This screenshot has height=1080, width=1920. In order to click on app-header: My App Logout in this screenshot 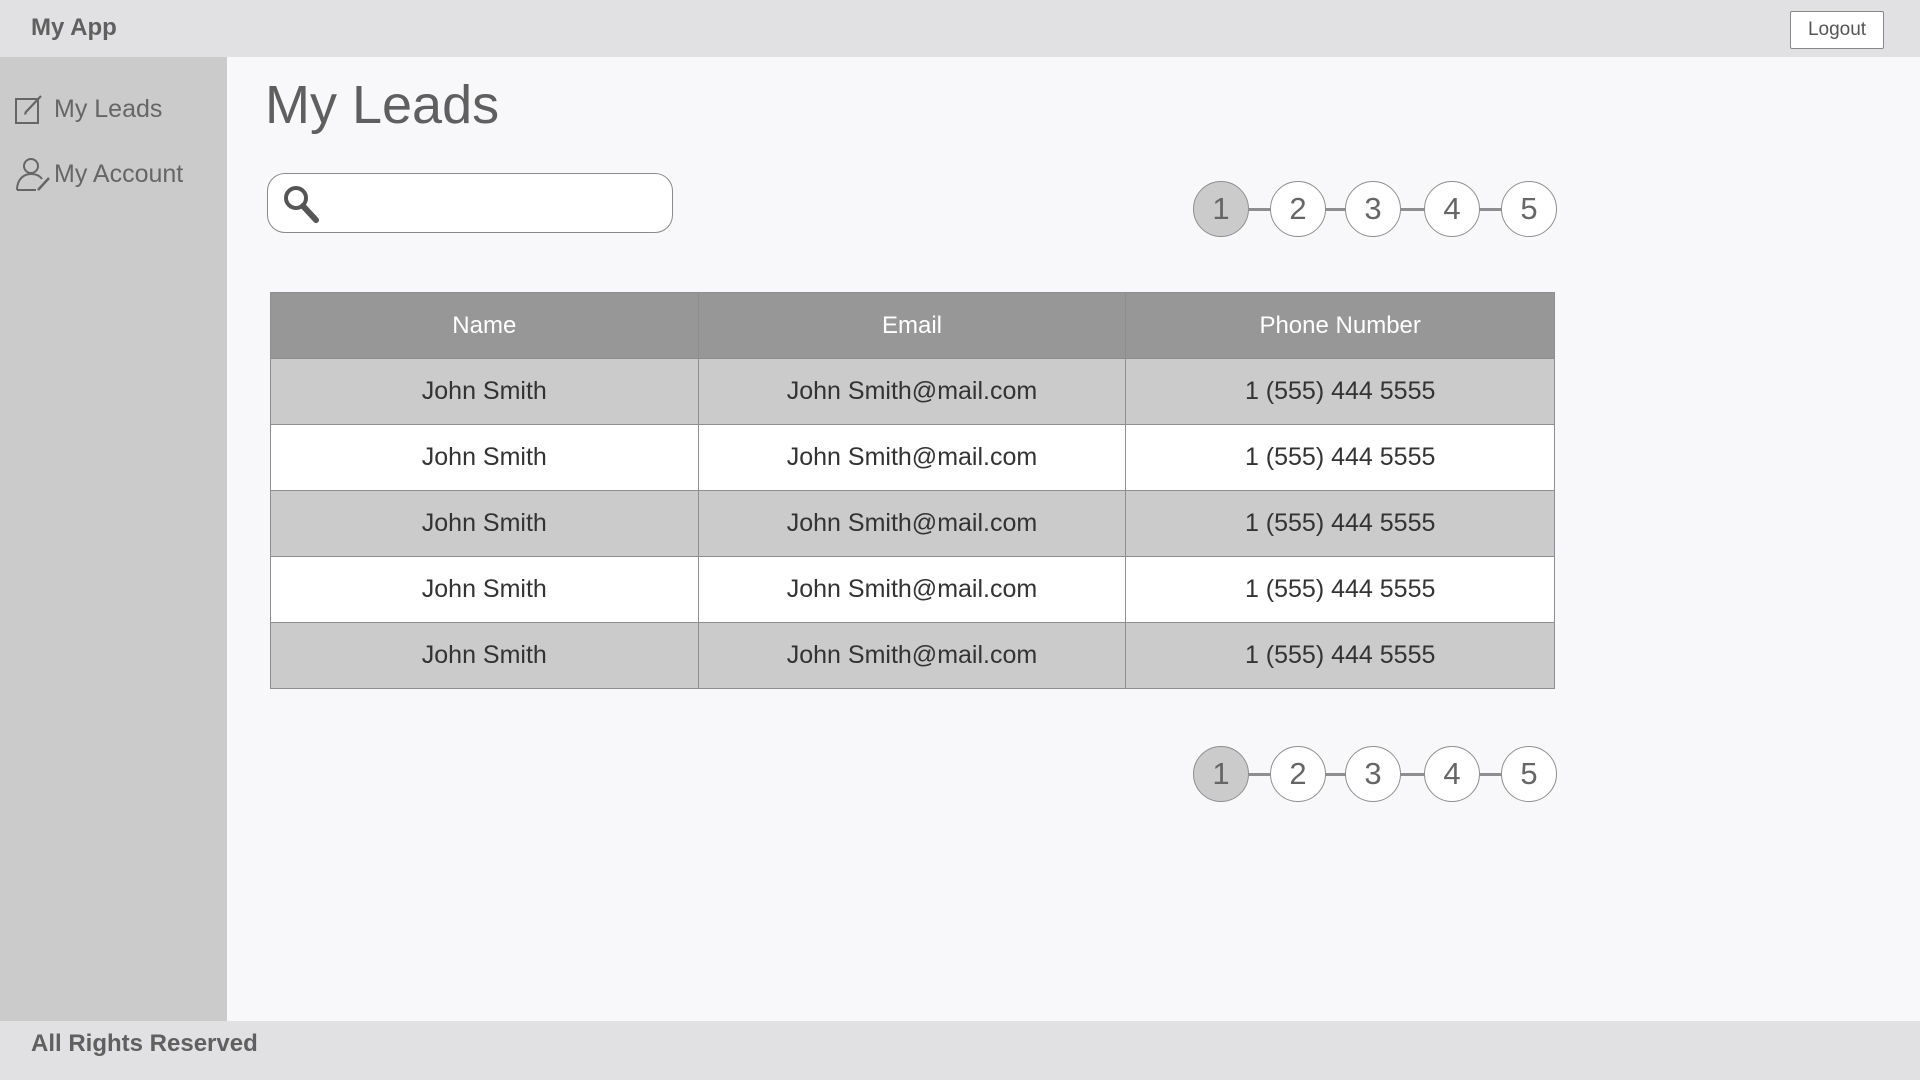, I will do `click(960, 28)`.